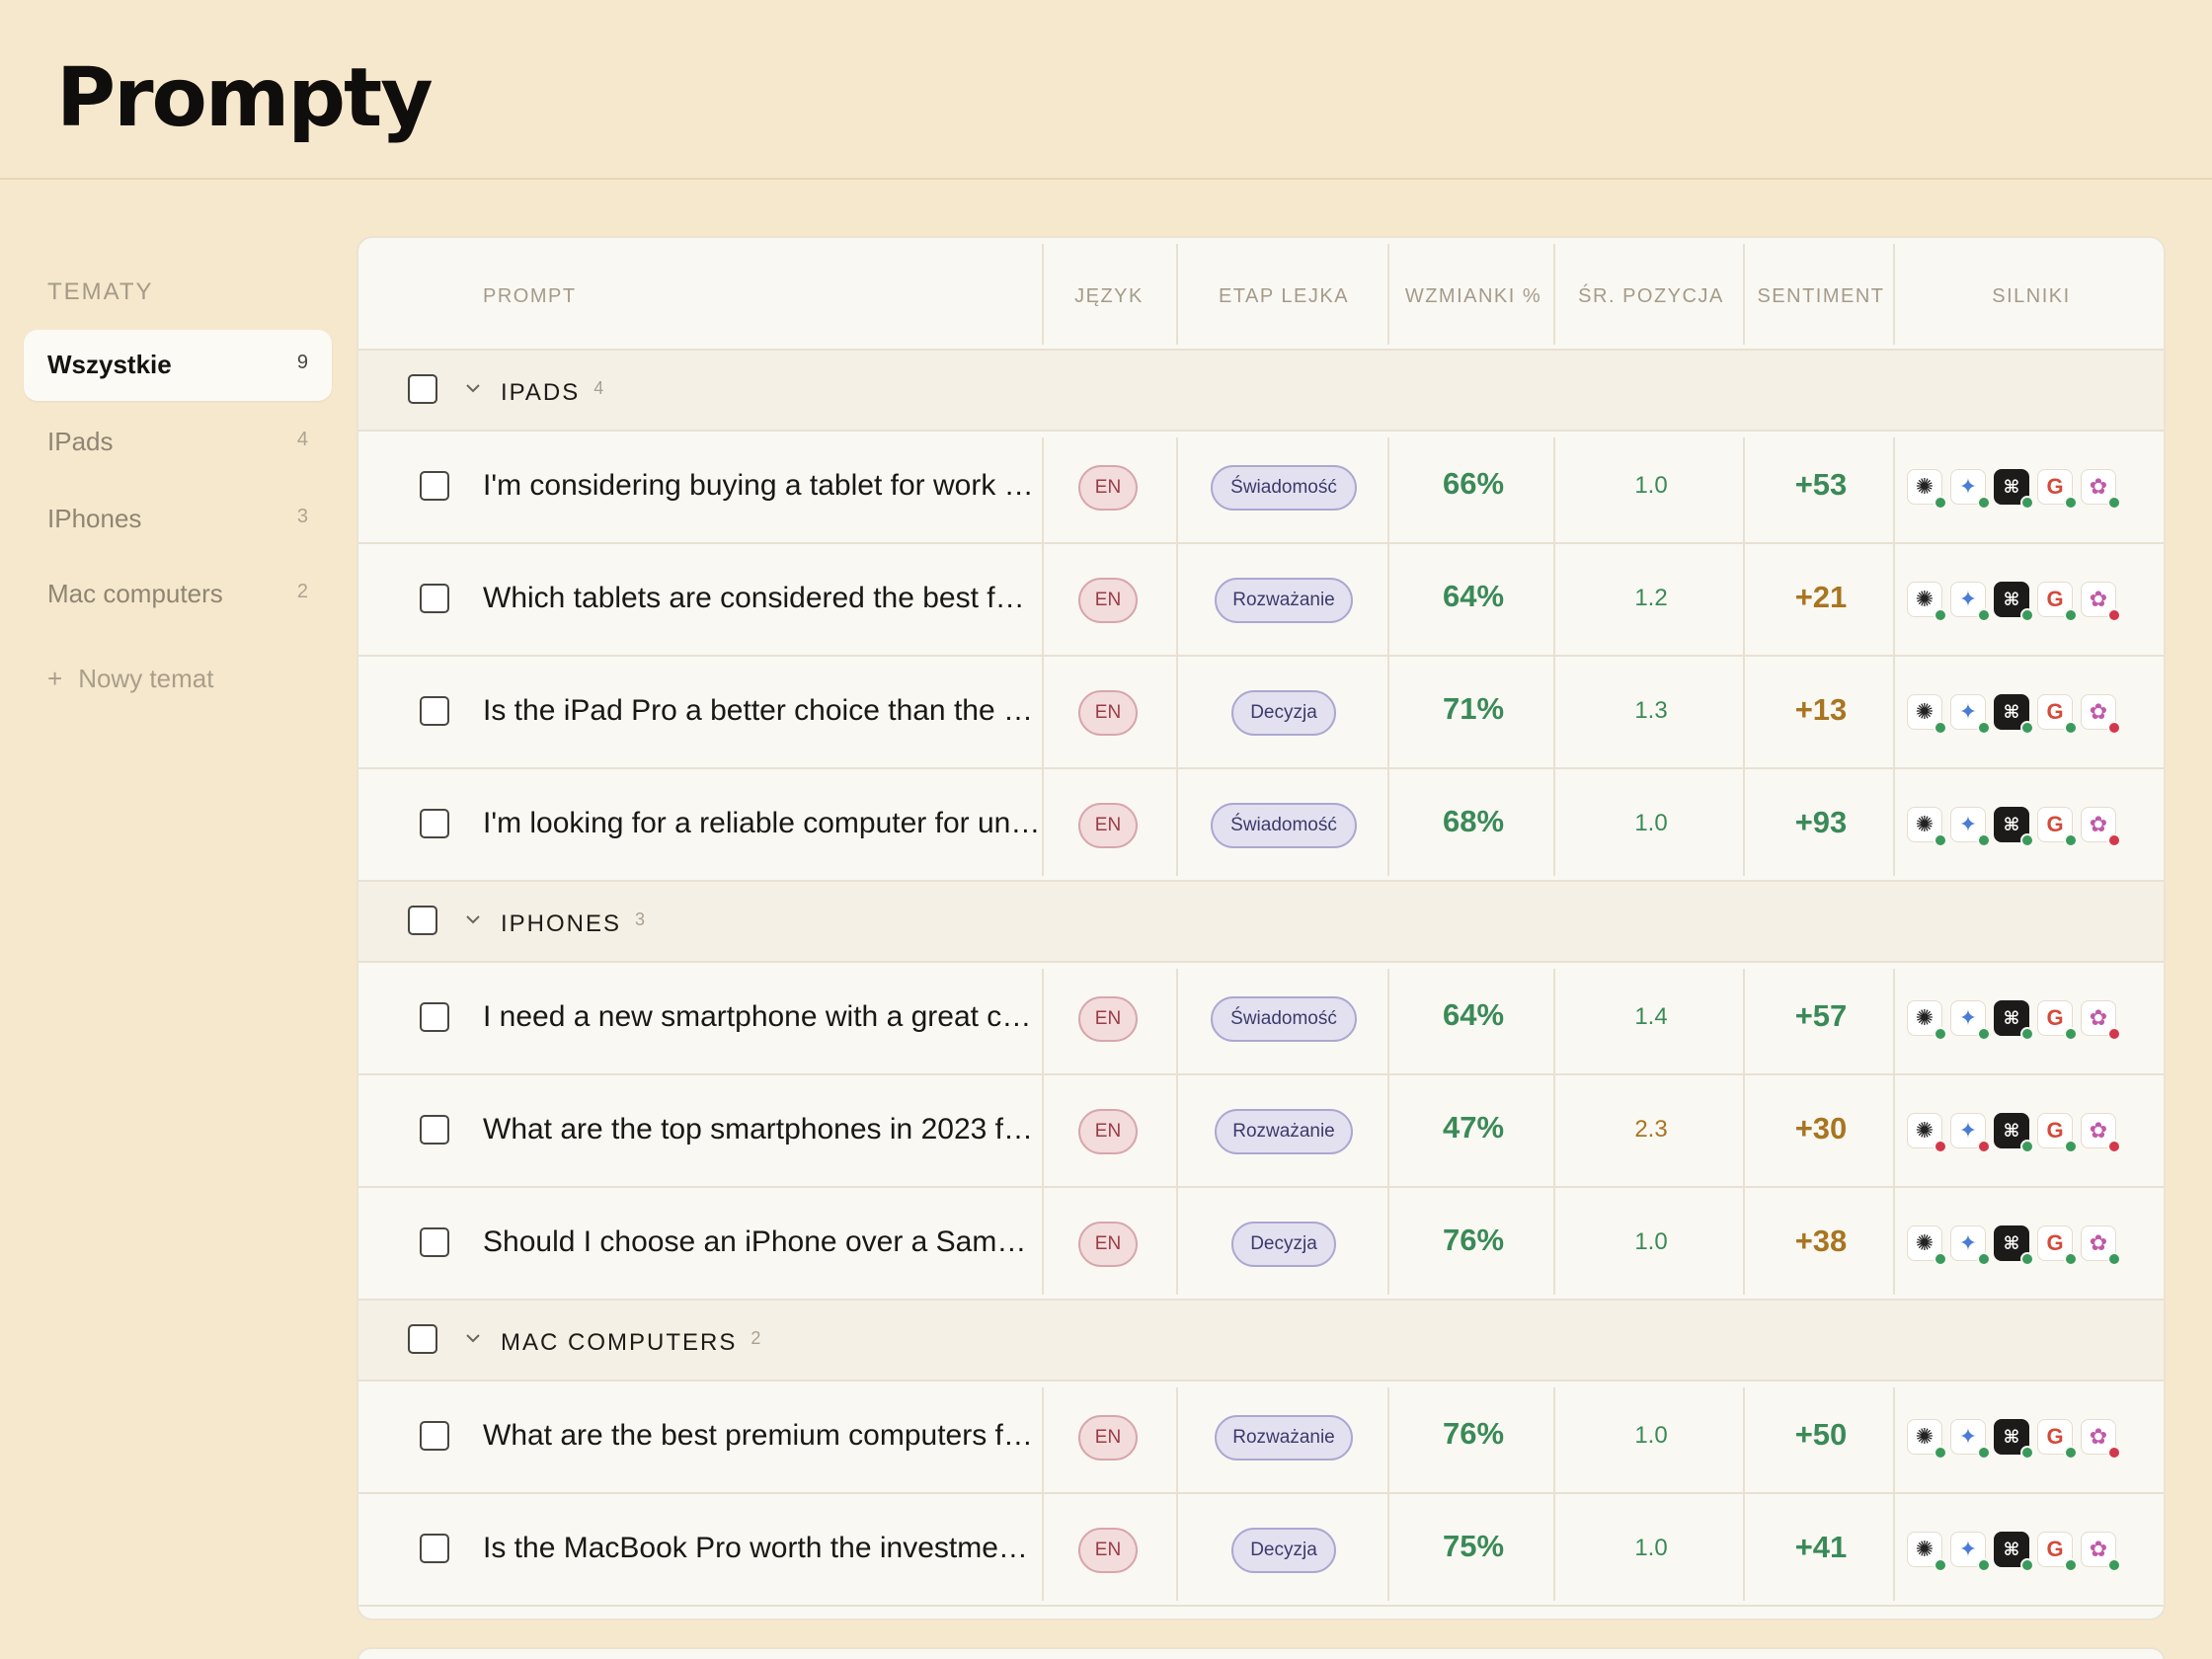 This screenshot has height=1659, width=2212. What do you see at coordinates (1261, 923) in the screenshot?
I see `group-row: IPHONES 3` at bounding box center [1261, 923].